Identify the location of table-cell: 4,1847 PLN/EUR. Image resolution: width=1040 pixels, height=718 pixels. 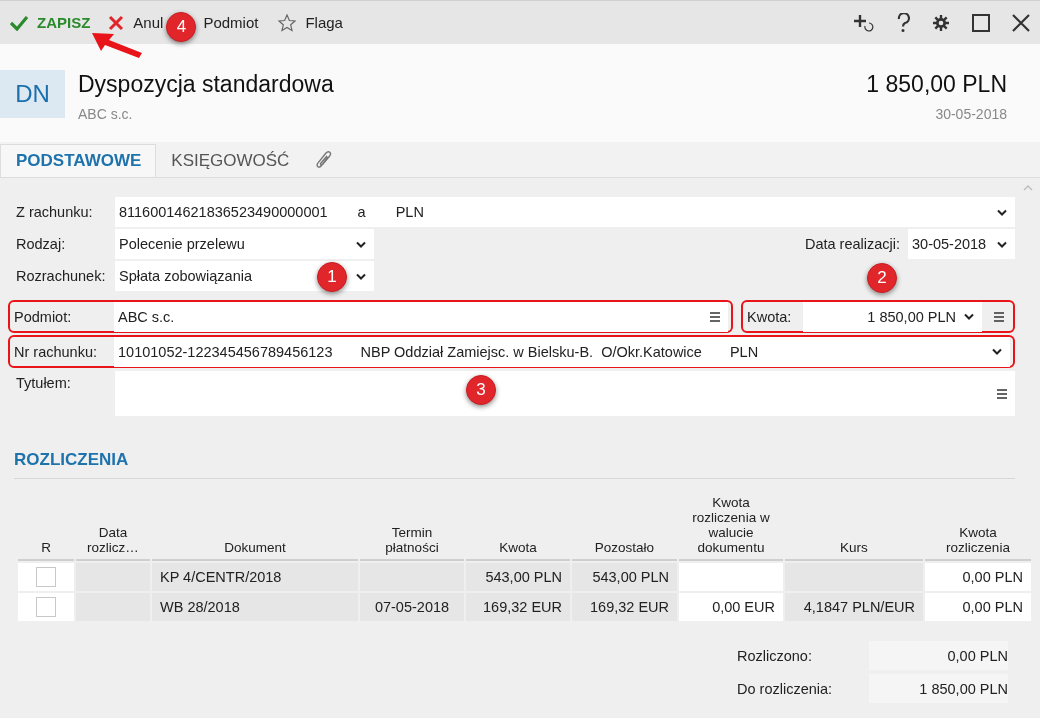
(854, 607).